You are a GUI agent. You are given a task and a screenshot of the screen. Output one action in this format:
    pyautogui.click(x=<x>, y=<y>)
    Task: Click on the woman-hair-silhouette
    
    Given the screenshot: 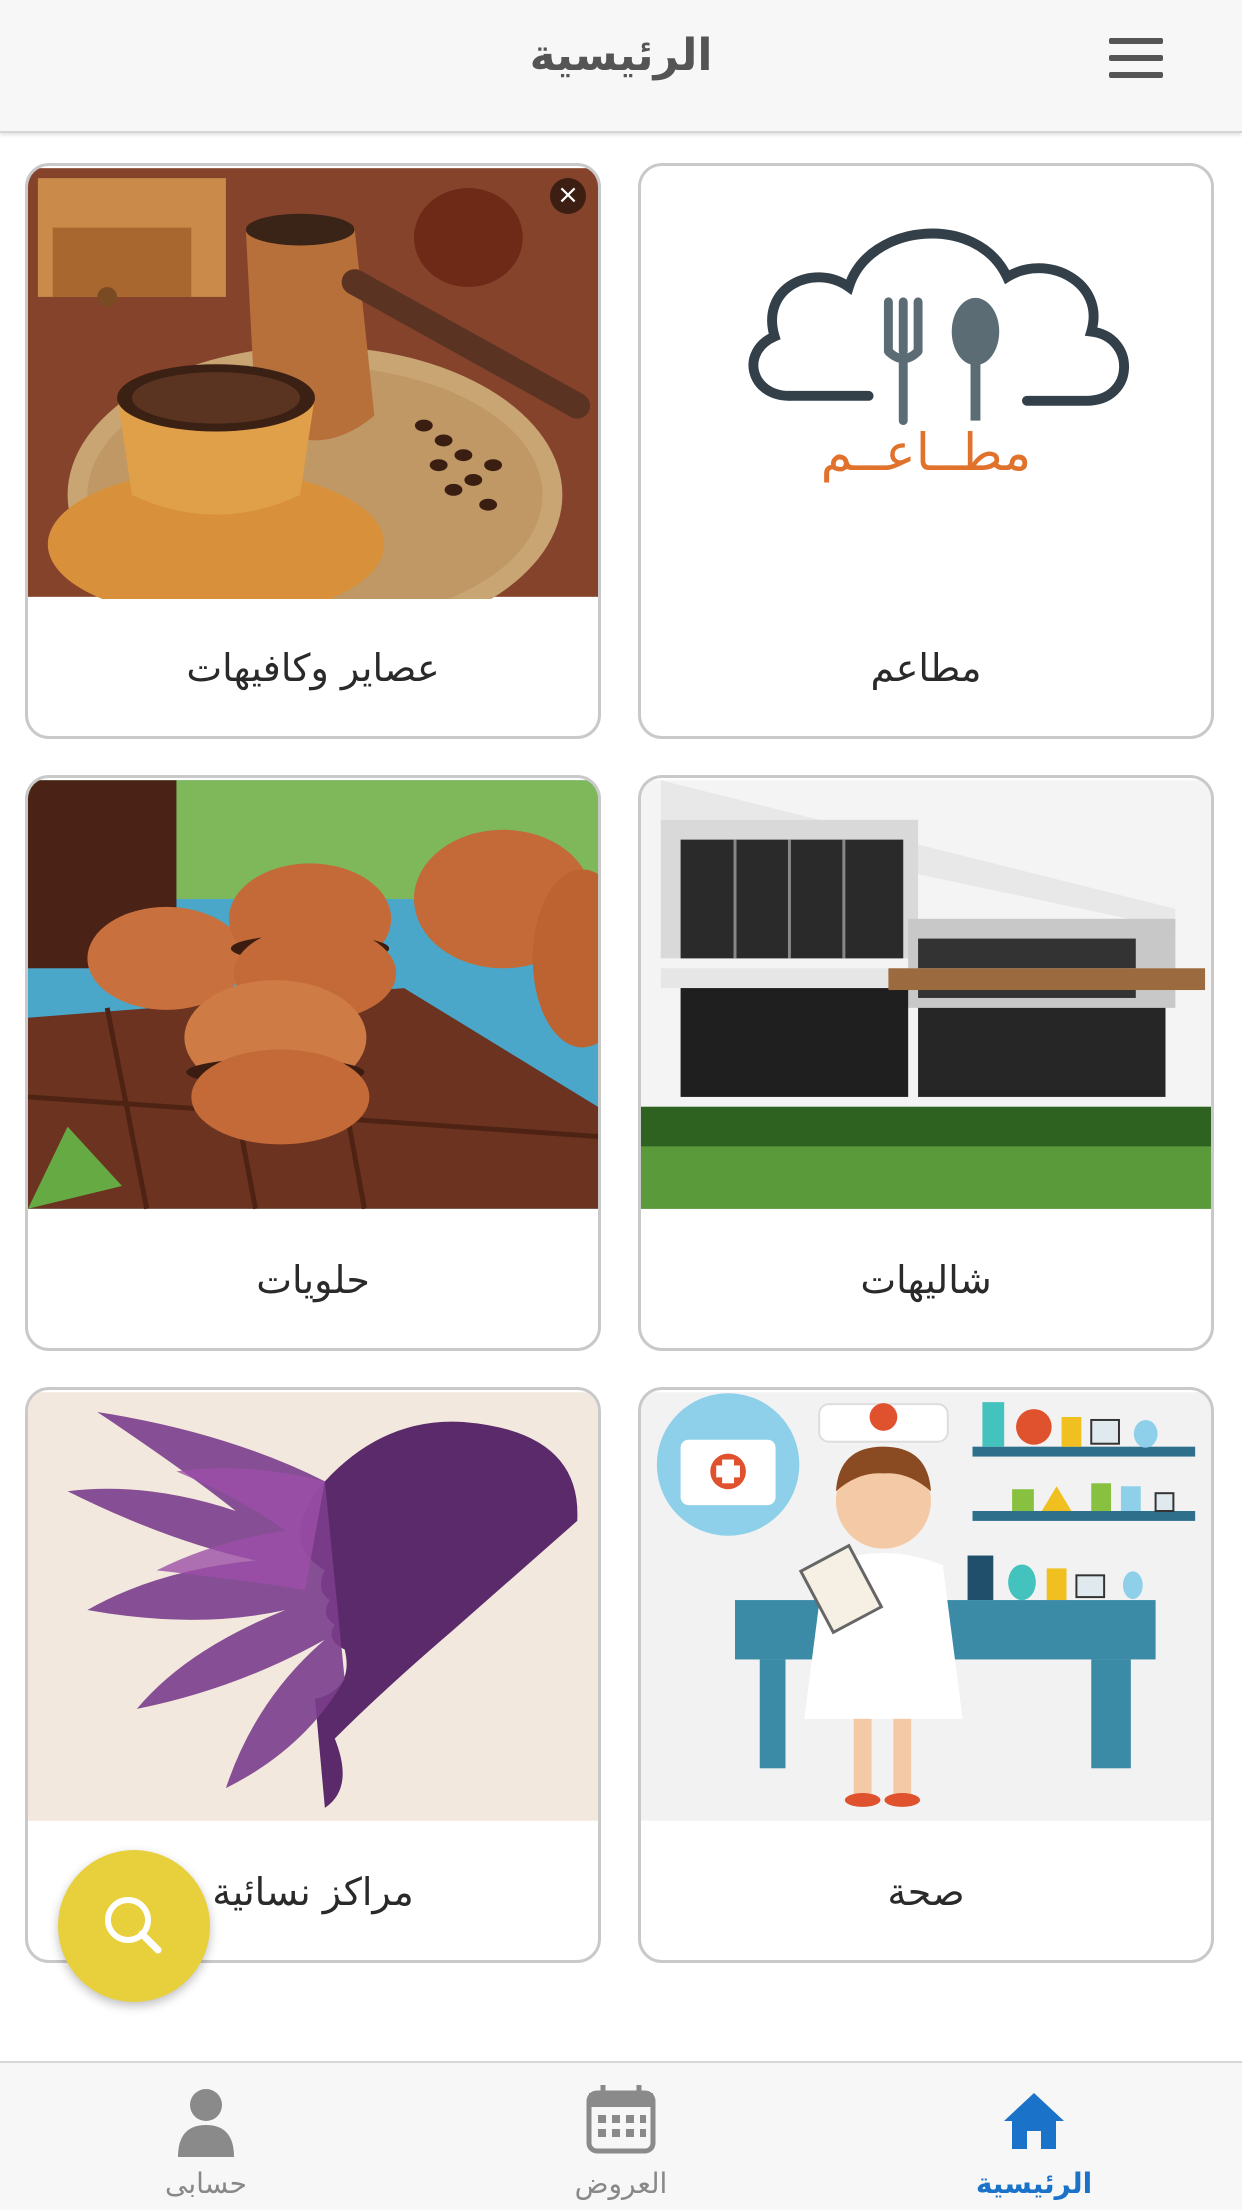 What is the action you would take?
    pyautogui.click(x=313, y=1606)
    